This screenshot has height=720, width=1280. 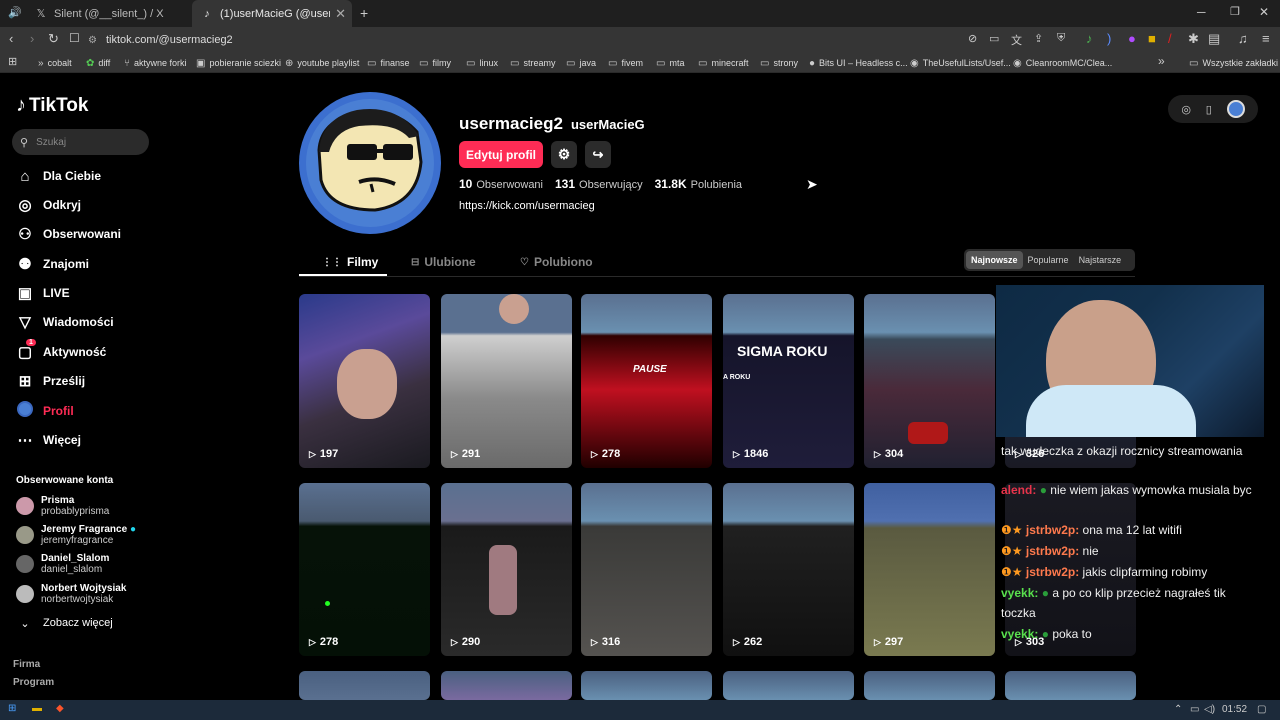 What do you see at coordinates (58, 176) in the screenshot?
I see `nav-for-you: ⌂ Dla Ciebie` at bounding box center [58, 176].